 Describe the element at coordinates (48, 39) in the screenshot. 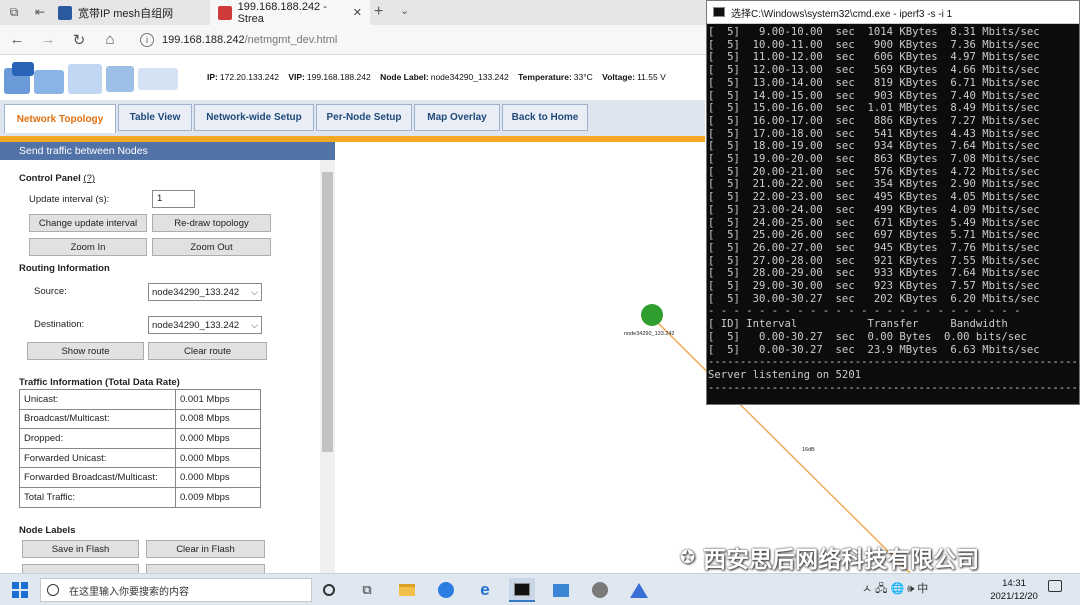

I see `forward-arrow-icon: →` at that location.